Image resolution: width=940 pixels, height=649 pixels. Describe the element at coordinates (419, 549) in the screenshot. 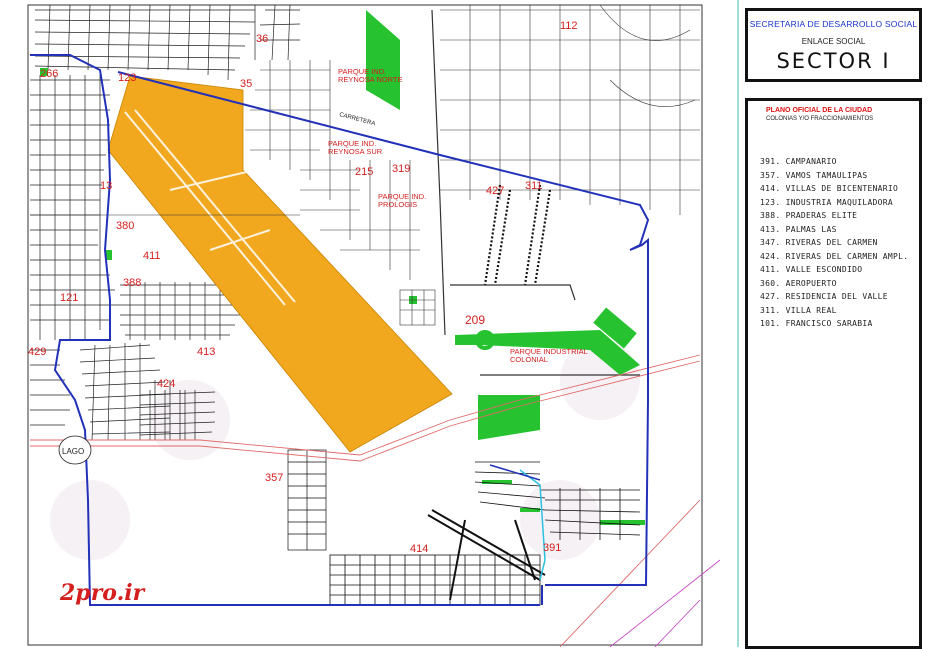

I see `colonia-414-label: 414` at that location.